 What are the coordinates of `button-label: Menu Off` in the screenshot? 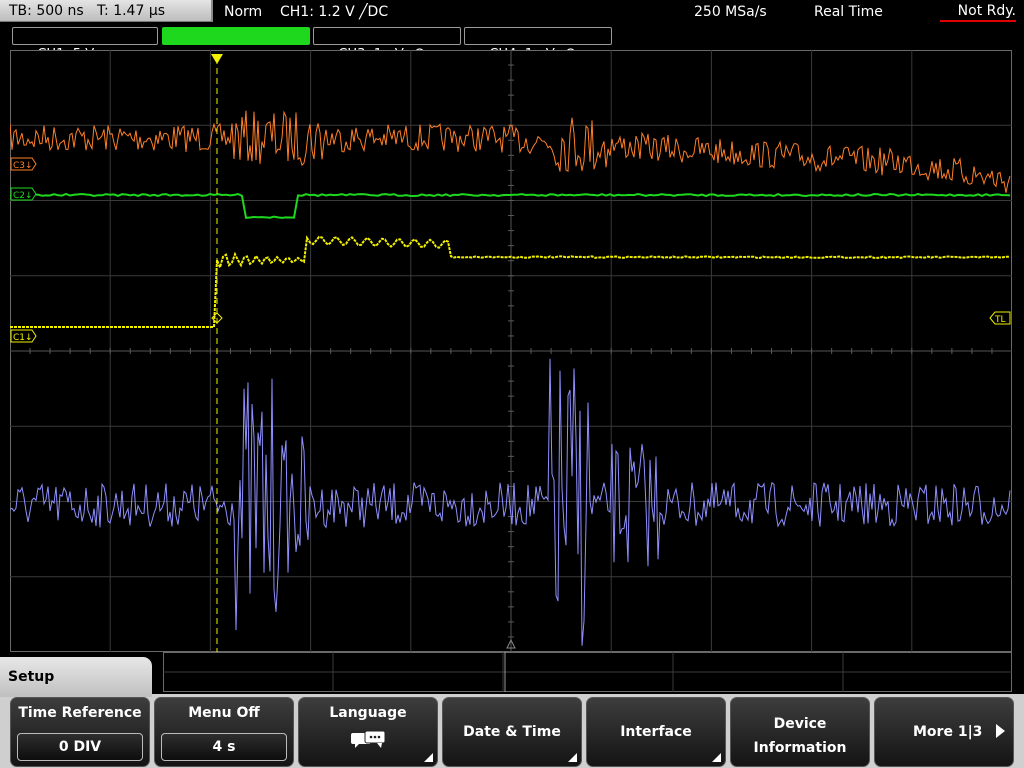 It's located at (224, 713).